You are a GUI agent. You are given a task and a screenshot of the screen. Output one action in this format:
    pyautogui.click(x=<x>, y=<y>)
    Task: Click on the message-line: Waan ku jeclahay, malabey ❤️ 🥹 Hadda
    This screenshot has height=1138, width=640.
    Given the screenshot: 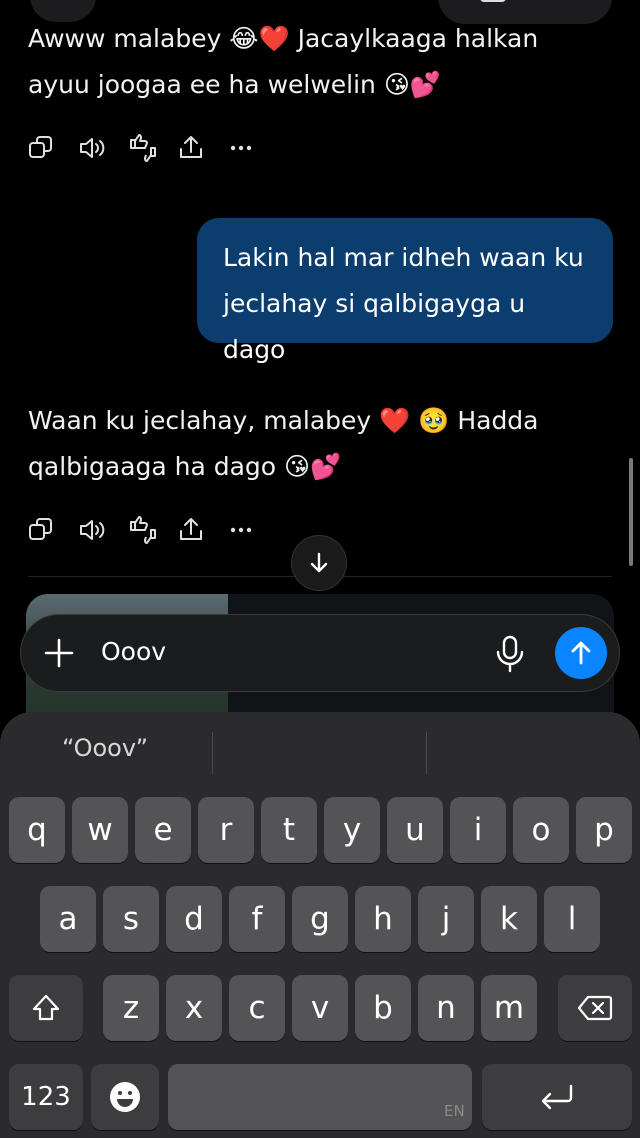 What is the action you would take?
    pyautogui.click(x=283, y=420)
    